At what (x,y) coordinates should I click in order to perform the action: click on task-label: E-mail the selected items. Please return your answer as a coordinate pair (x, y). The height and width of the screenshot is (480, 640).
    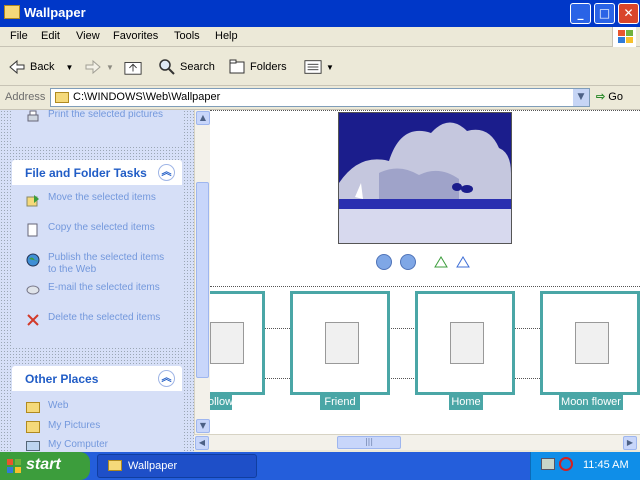
    Looking at the image, I should click on (104, 287).